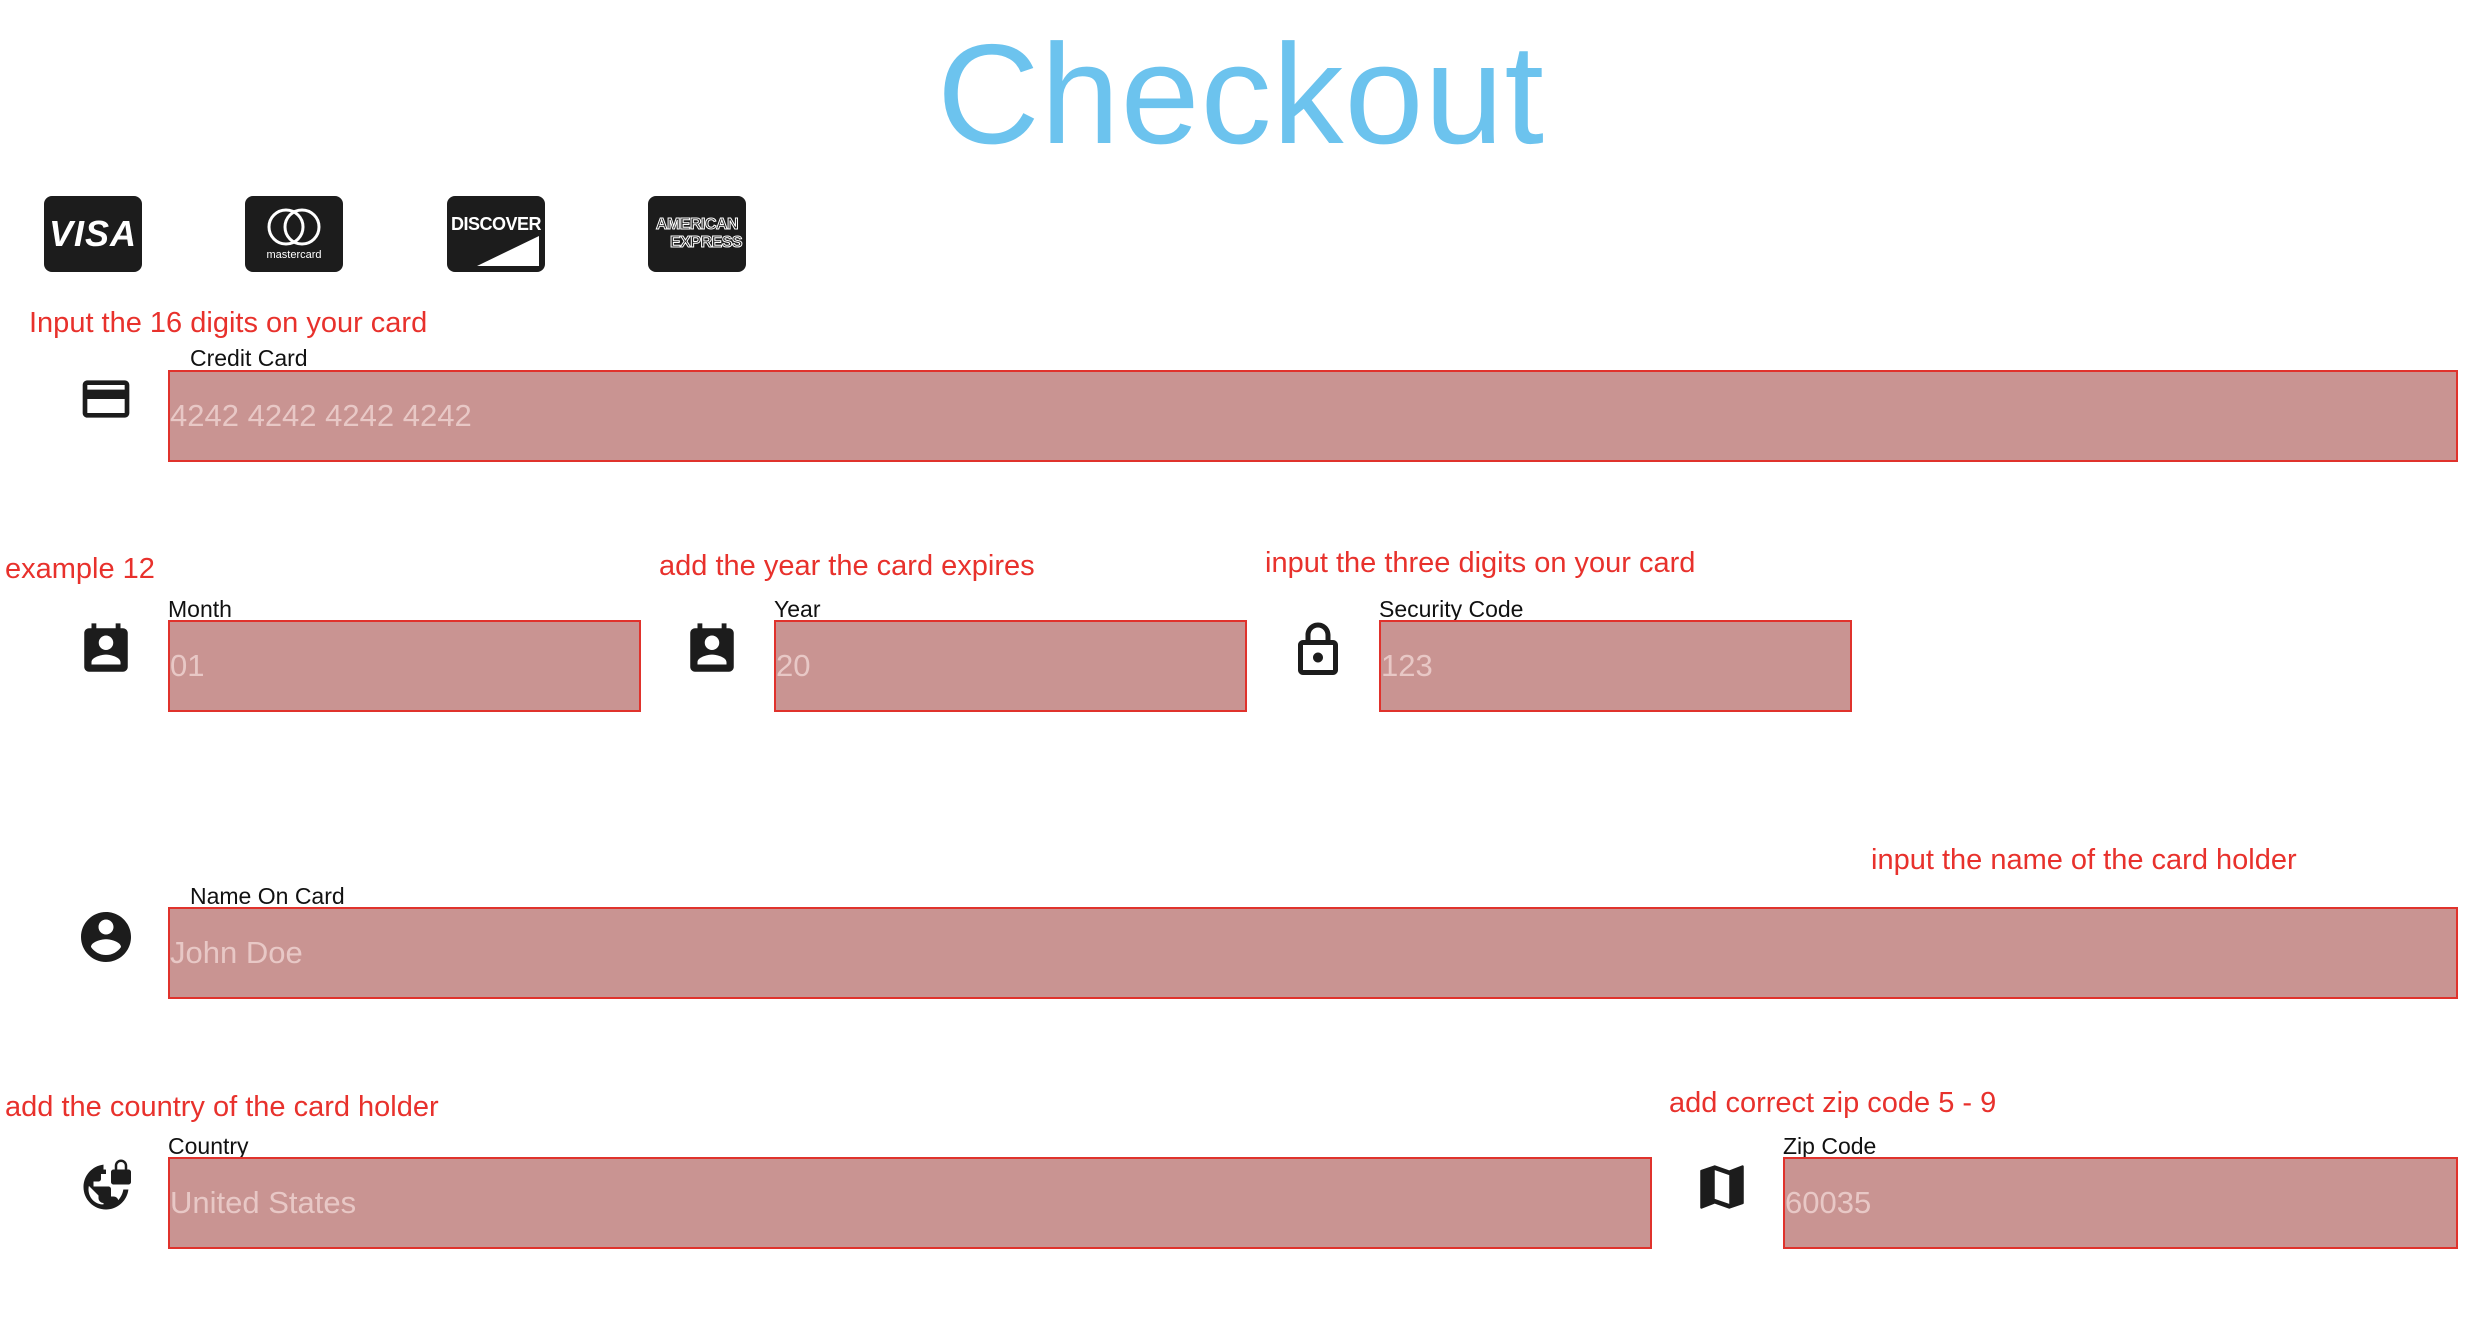  Describe the element at coordinates (1318, 650) in the screenshot. I see `lock-icon` at that location.